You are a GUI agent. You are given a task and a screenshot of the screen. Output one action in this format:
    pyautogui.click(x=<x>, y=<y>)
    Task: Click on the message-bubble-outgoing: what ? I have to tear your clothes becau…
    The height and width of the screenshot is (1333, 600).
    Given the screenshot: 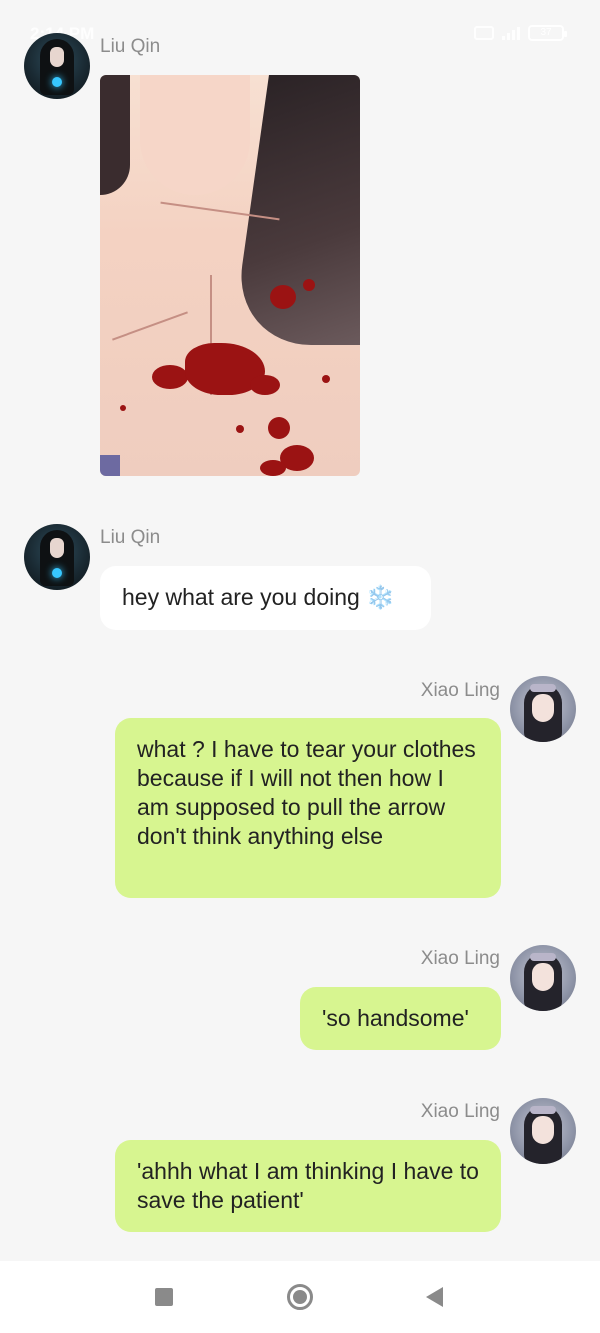 What is the action you would take?
    pyautogui.click(x=308, y=808)
    